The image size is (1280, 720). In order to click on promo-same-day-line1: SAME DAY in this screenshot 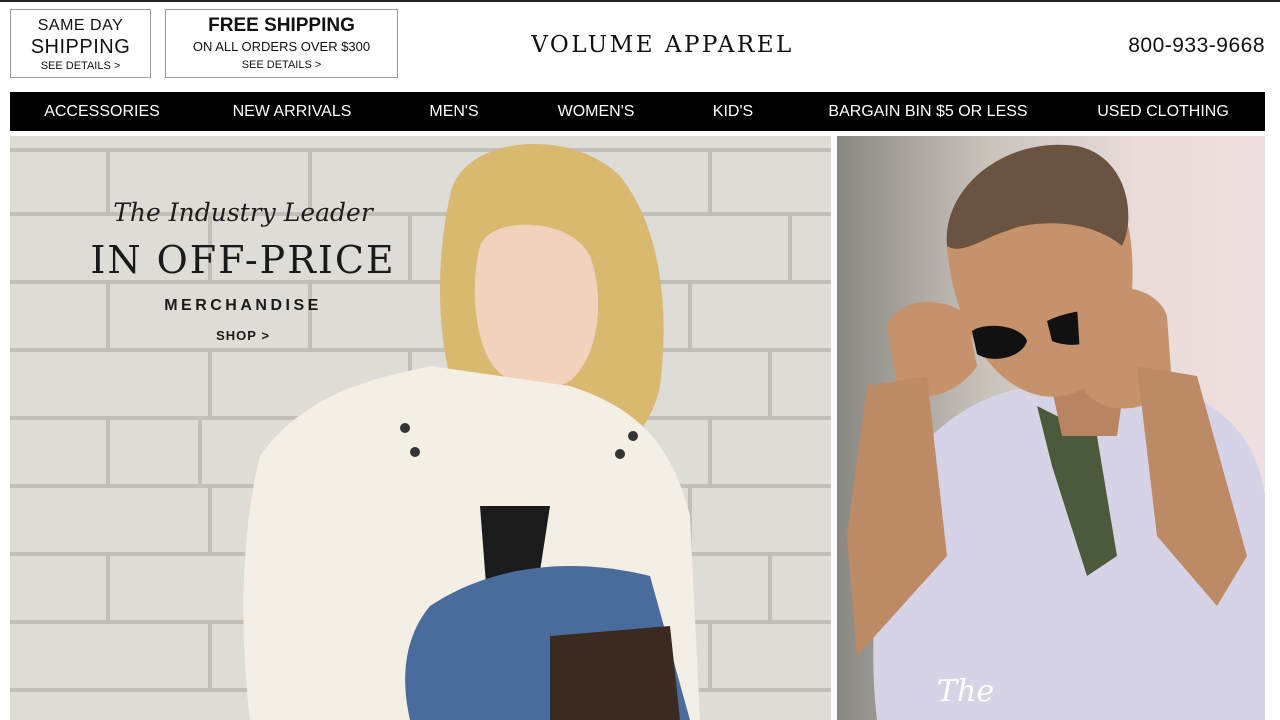, I will do `click(80, 25)`.